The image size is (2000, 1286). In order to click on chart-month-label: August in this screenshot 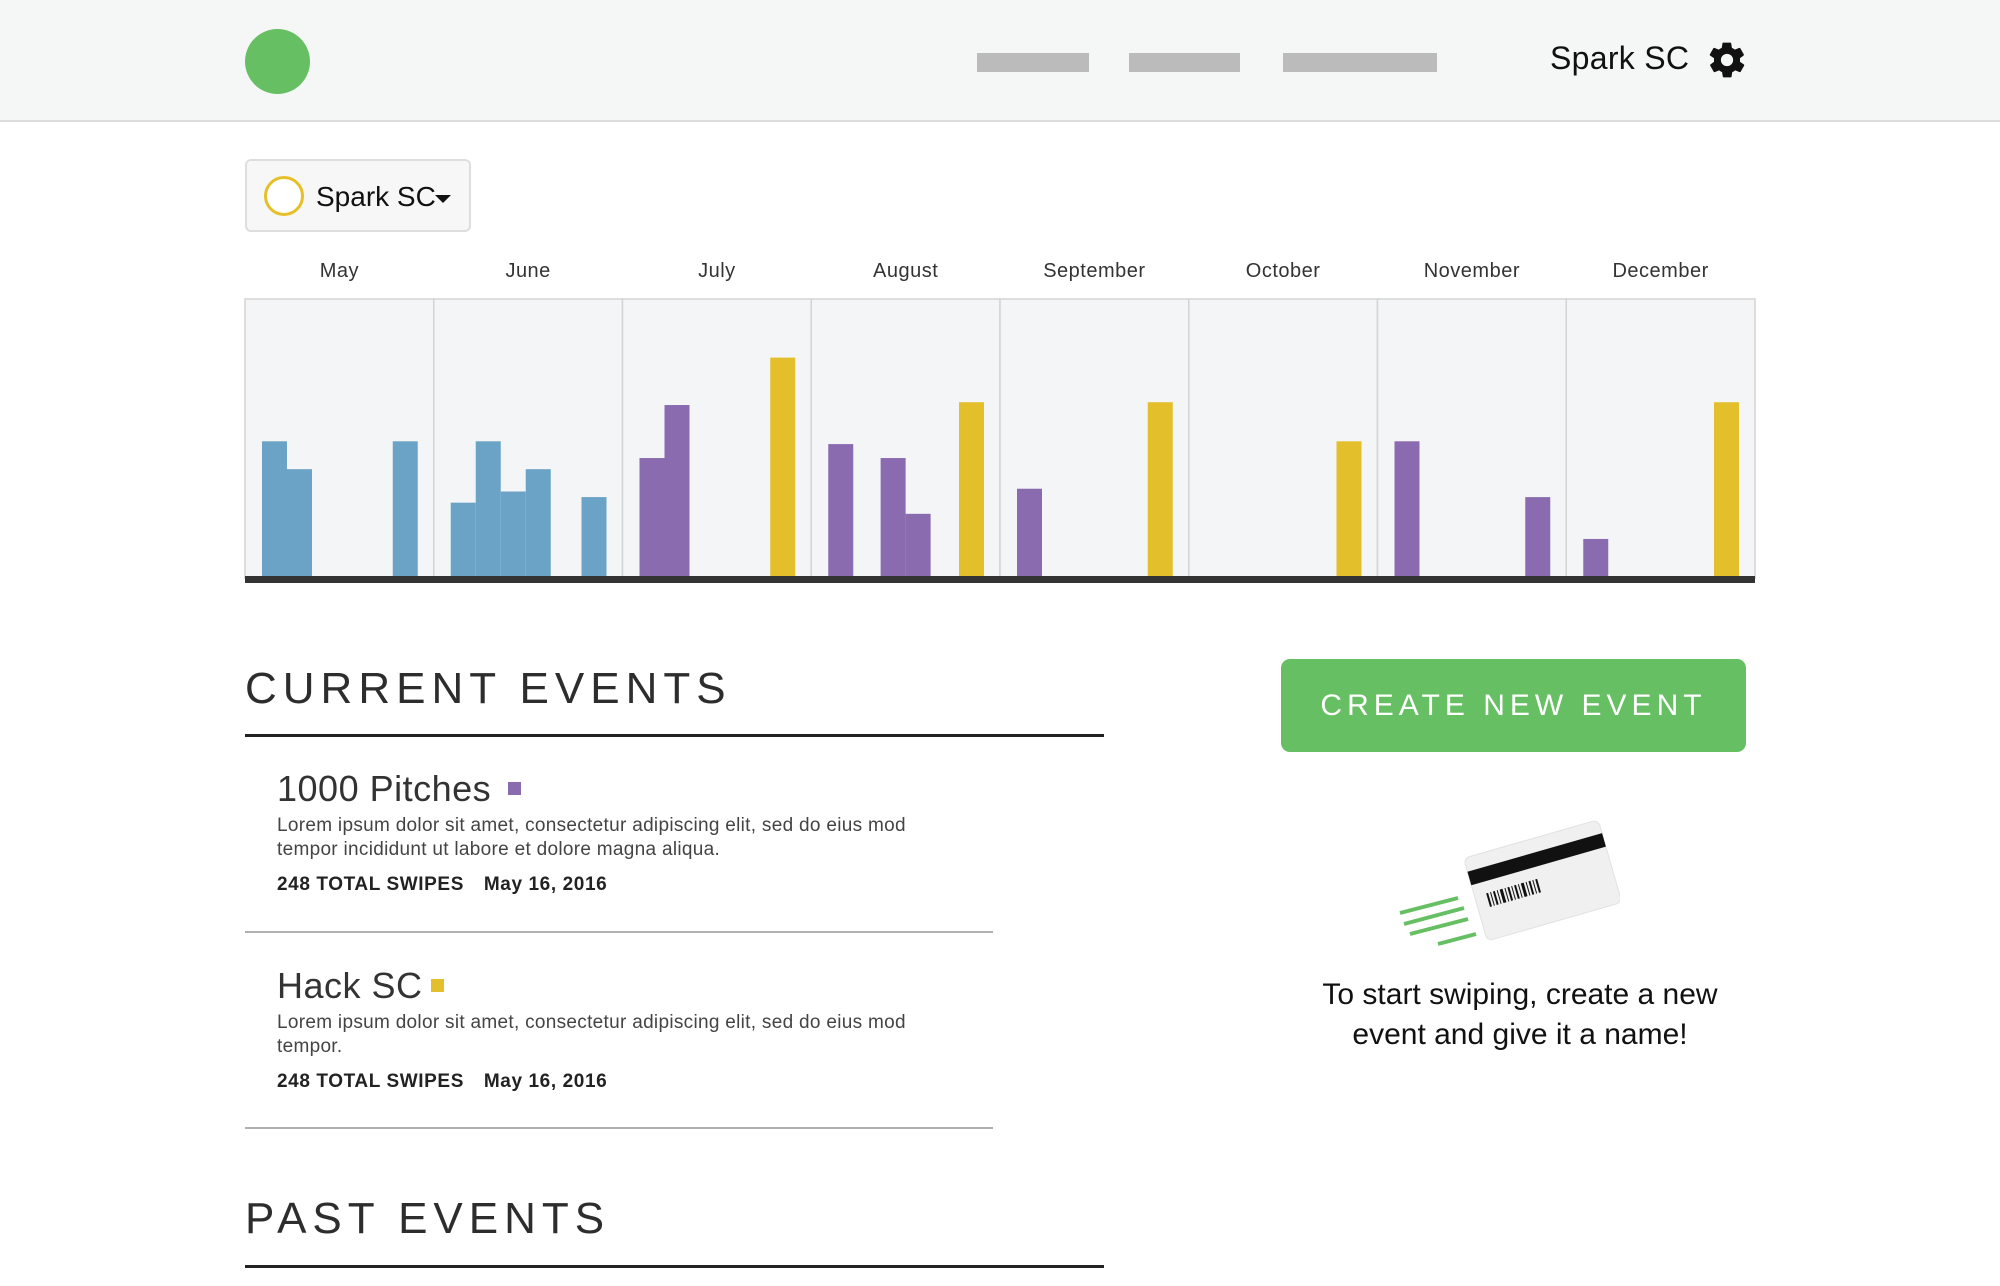, I will do `click(905, 271)`.